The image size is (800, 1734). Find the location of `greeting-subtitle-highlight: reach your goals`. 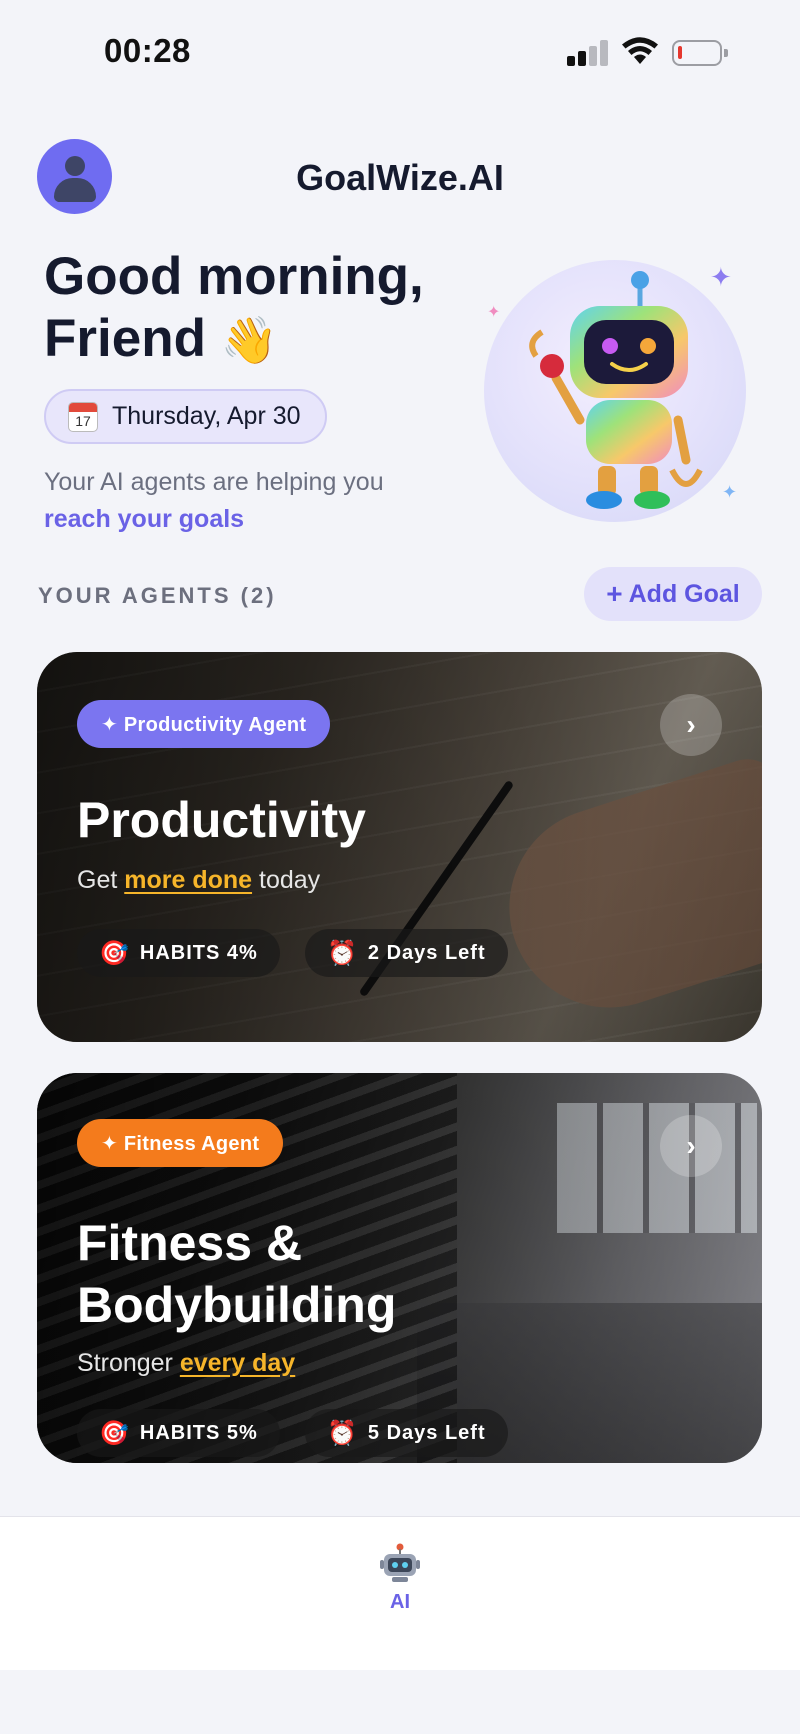

greeting-subtitle-highlight: reach your goals is located at coordinates (144, 519).